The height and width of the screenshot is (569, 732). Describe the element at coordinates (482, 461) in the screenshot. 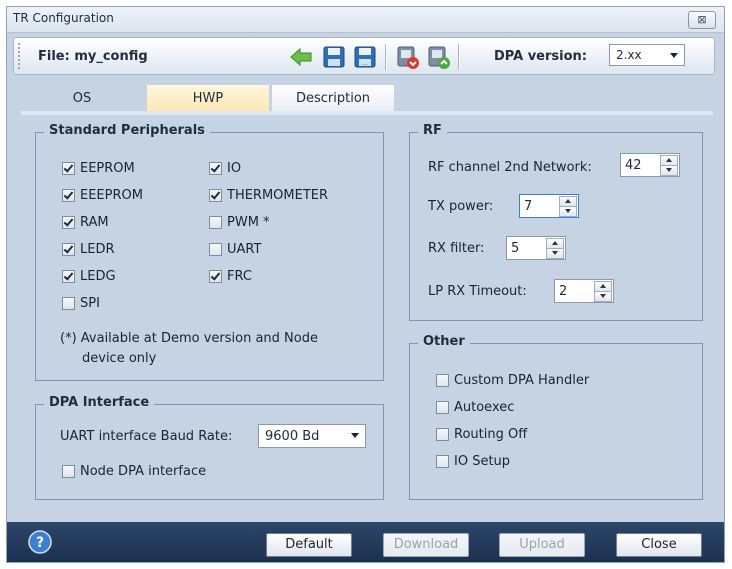

I see `checkbox-label: IO Setup` at that location.